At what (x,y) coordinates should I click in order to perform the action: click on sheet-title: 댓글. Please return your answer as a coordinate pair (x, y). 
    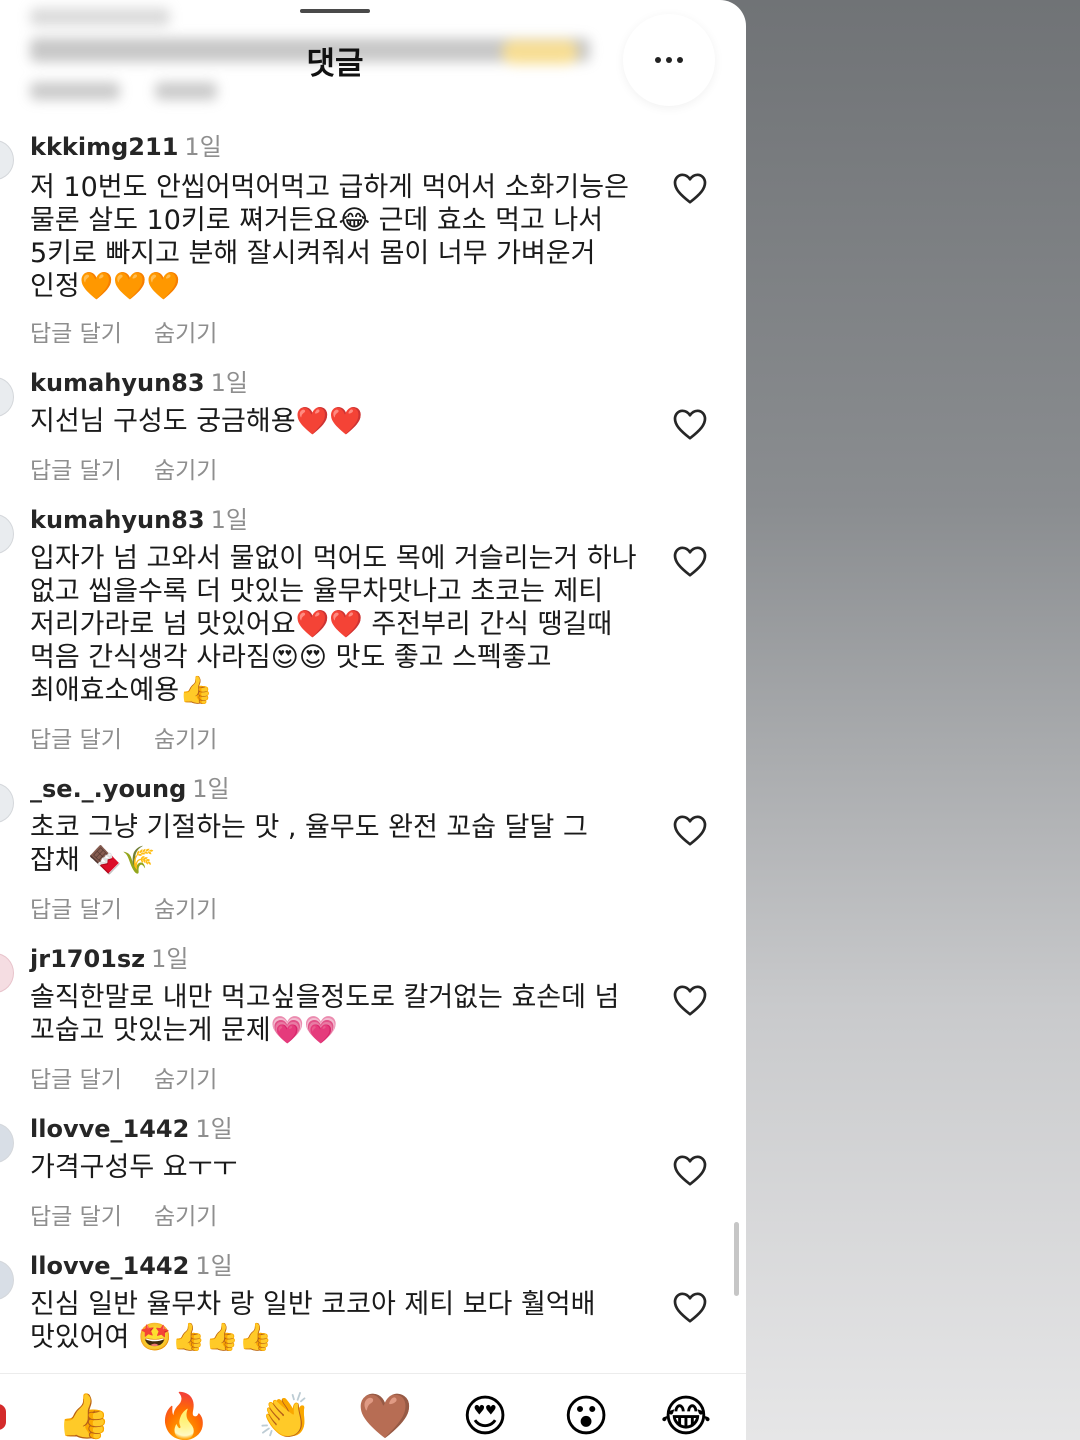
    Looking at the image, I should click on (335, 64).